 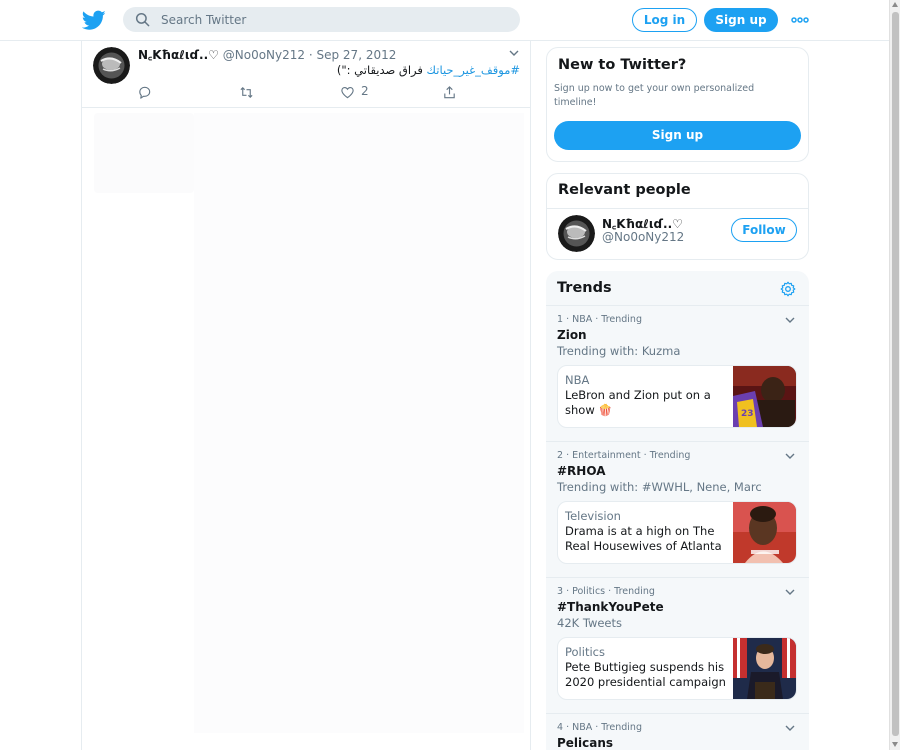 What do you see at coordinates (606, 591) in the screenshot?
I see `trend-meta: 3 · Politics · Trending` at bounding box center [606, 591].